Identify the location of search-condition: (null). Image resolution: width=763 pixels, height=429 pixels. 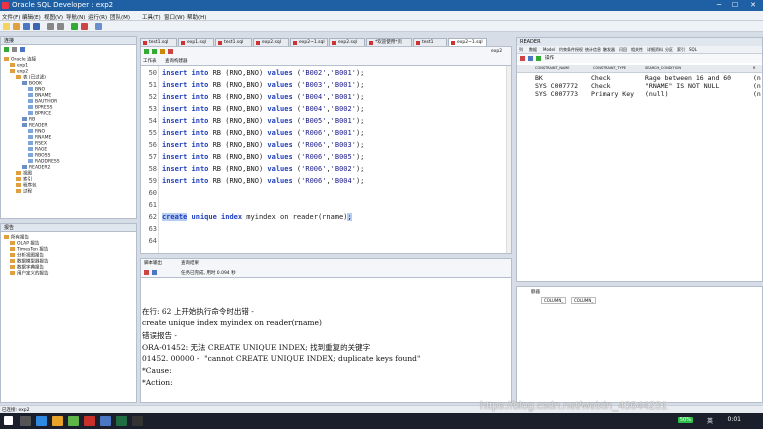
(657, 94).